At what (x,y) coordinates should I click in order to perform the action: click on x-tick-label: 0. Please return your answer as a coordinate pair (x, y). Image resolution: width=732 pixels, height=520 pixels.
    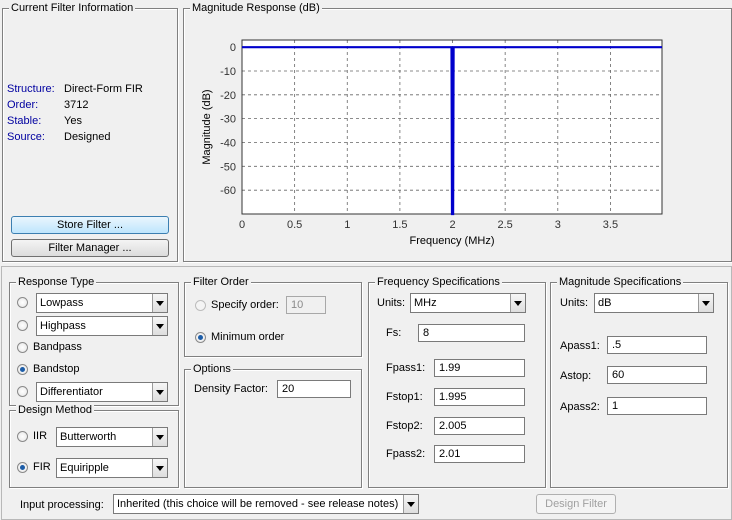
    Looking at the image, I should click on (242, 225).